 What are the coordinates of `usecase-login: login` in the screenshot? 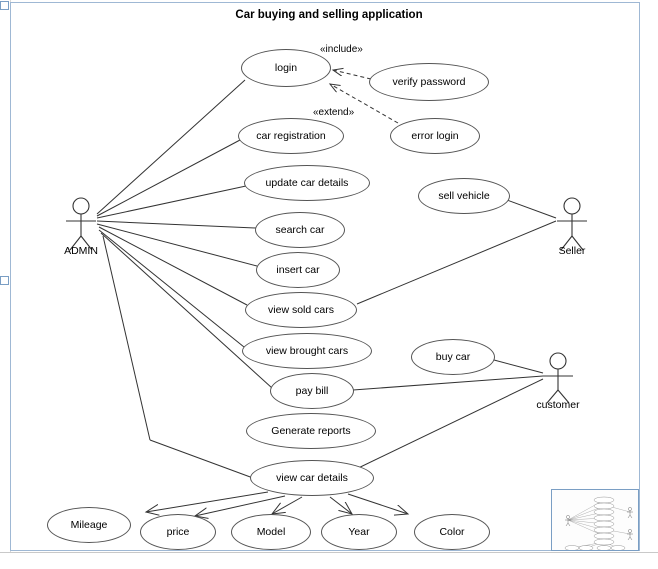 It's located at (286, 68).